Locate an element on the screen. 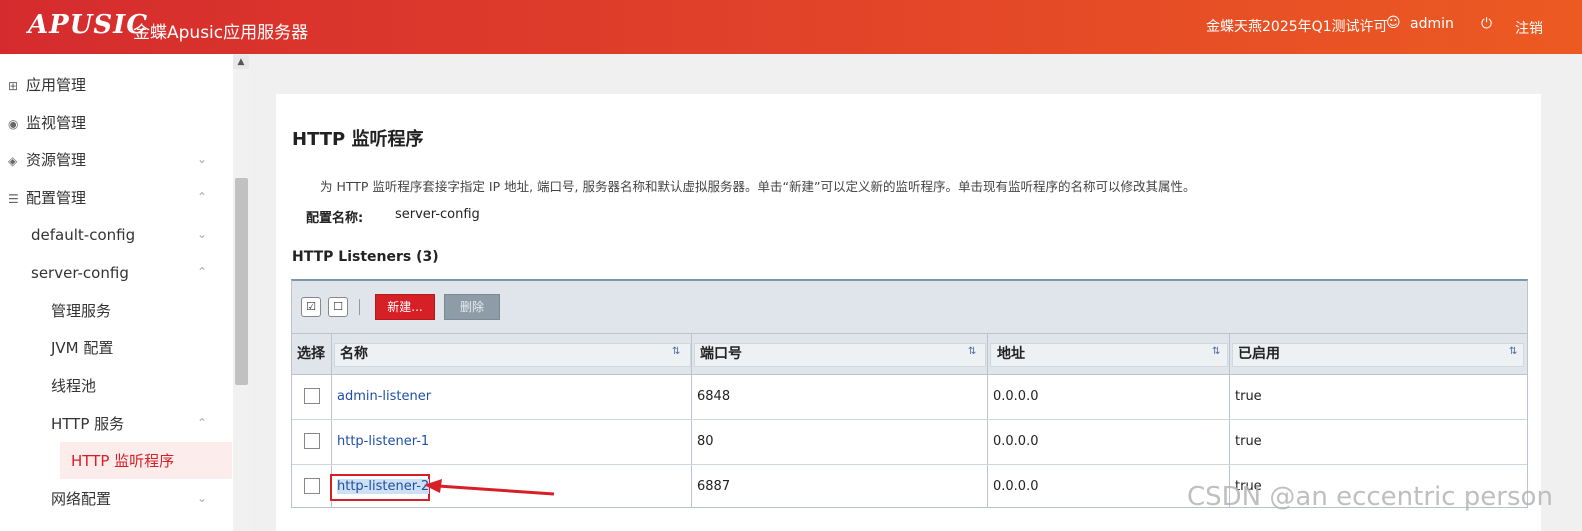 The image size is (1582, 531). scroll-up-arrow-icon: ▲ is located at coordinates (241, 62).